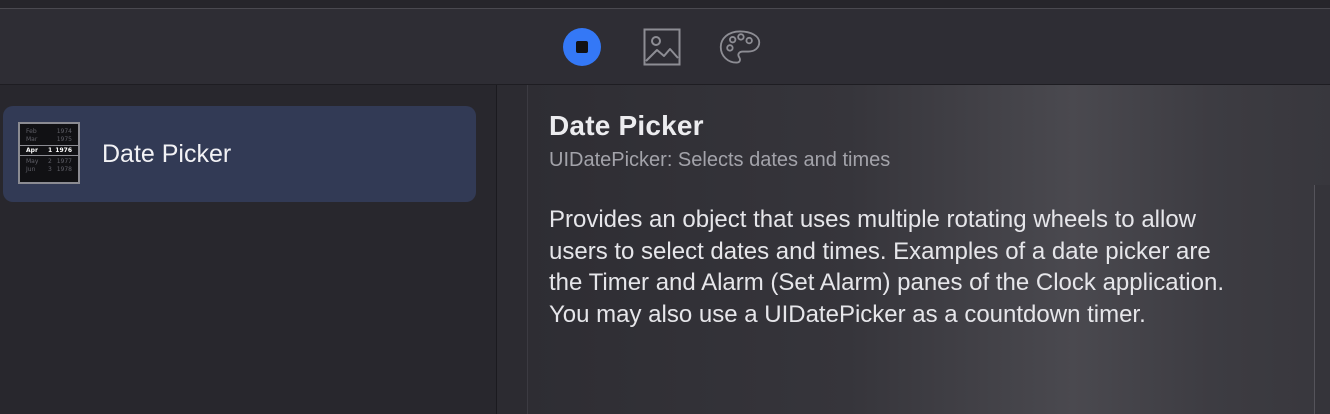  I want to click on thumb-row-selected: Apr 1 1976, so click(49, 150).